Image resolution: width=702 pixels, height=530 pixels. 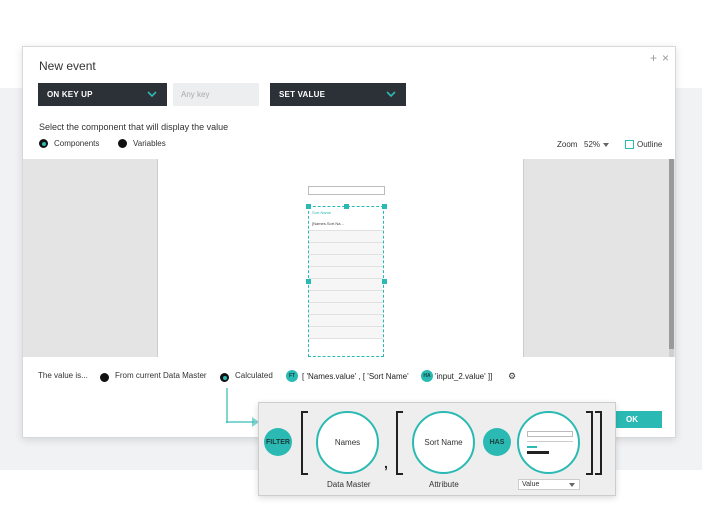 I want to click on radio-components: Components, so click(x=69, y=143).